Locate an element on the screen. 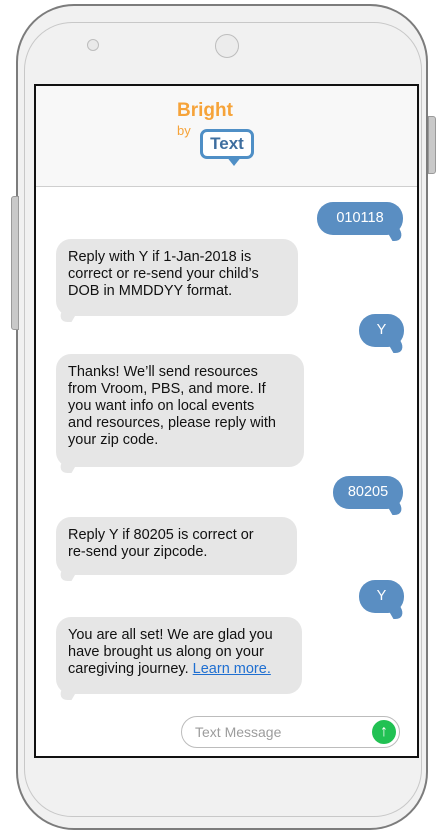 Image resolution: width=445 pixels, height=839 pixels. input-placeholder: Text Message is located at coordinates (238, 732).